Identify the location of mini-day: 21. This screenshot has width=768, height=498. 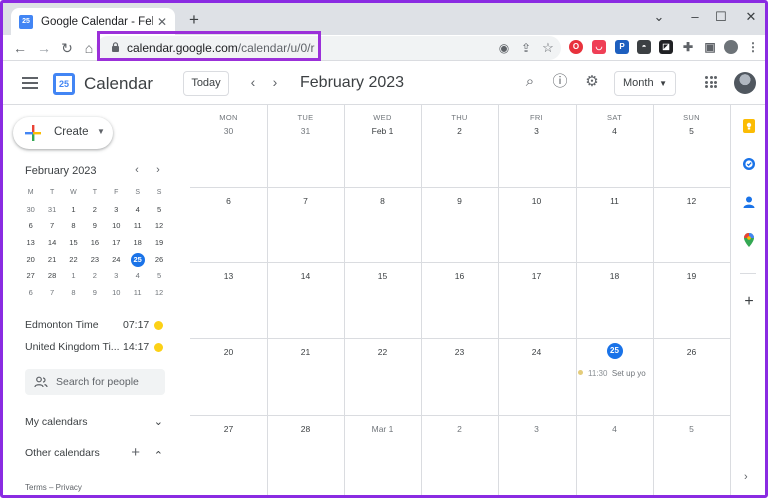
(51, 260).